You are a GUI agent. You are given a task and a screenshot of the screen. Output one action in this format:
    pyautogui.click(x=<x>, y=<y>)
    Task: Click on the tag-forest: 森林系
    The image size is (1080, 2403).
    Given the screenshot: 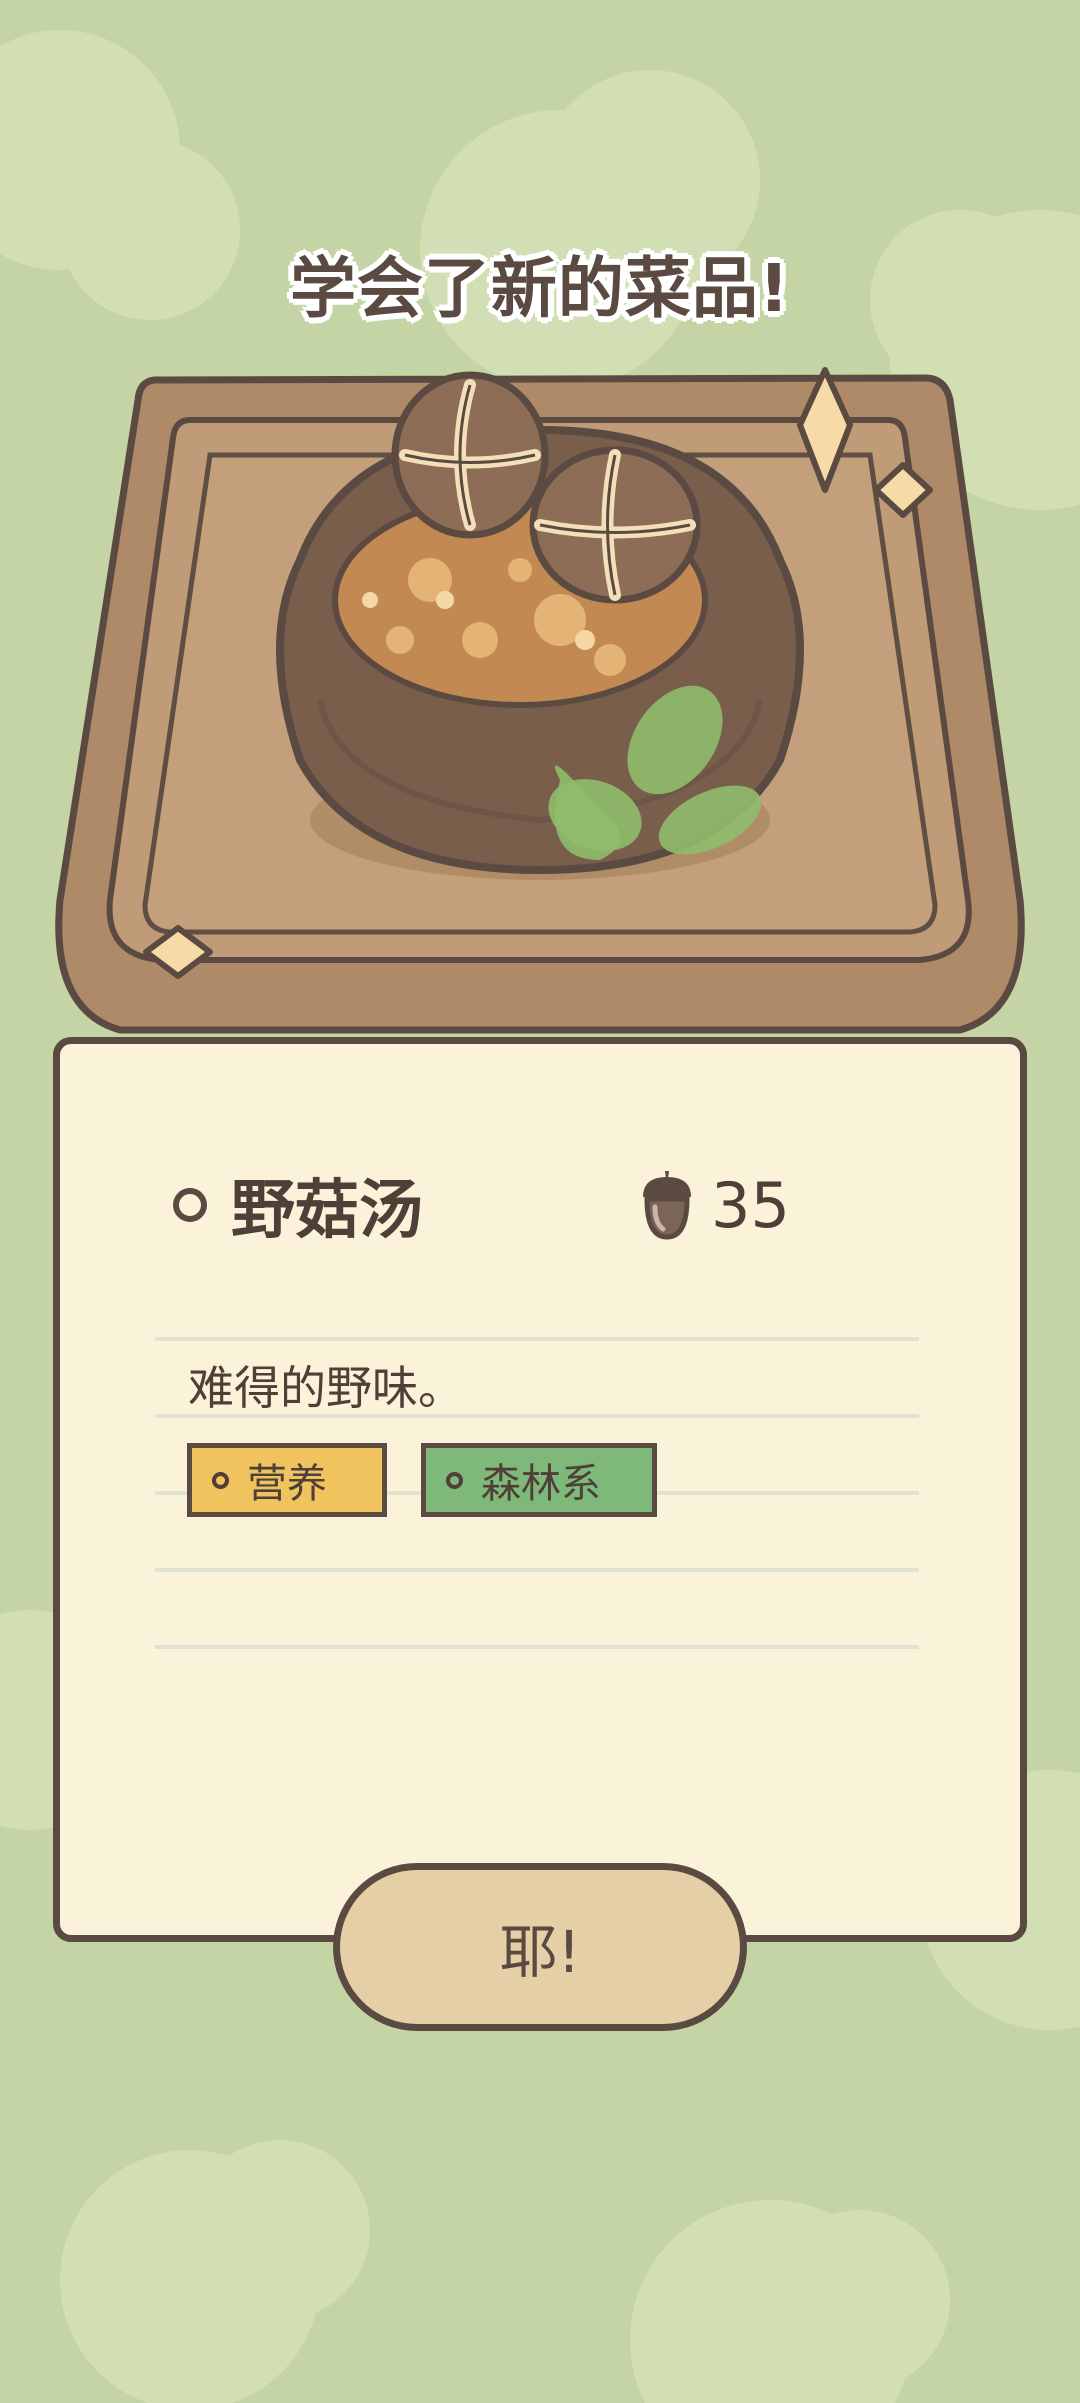 What is the action you would take?
    pyautogui.click(x=539, y=1480)
    